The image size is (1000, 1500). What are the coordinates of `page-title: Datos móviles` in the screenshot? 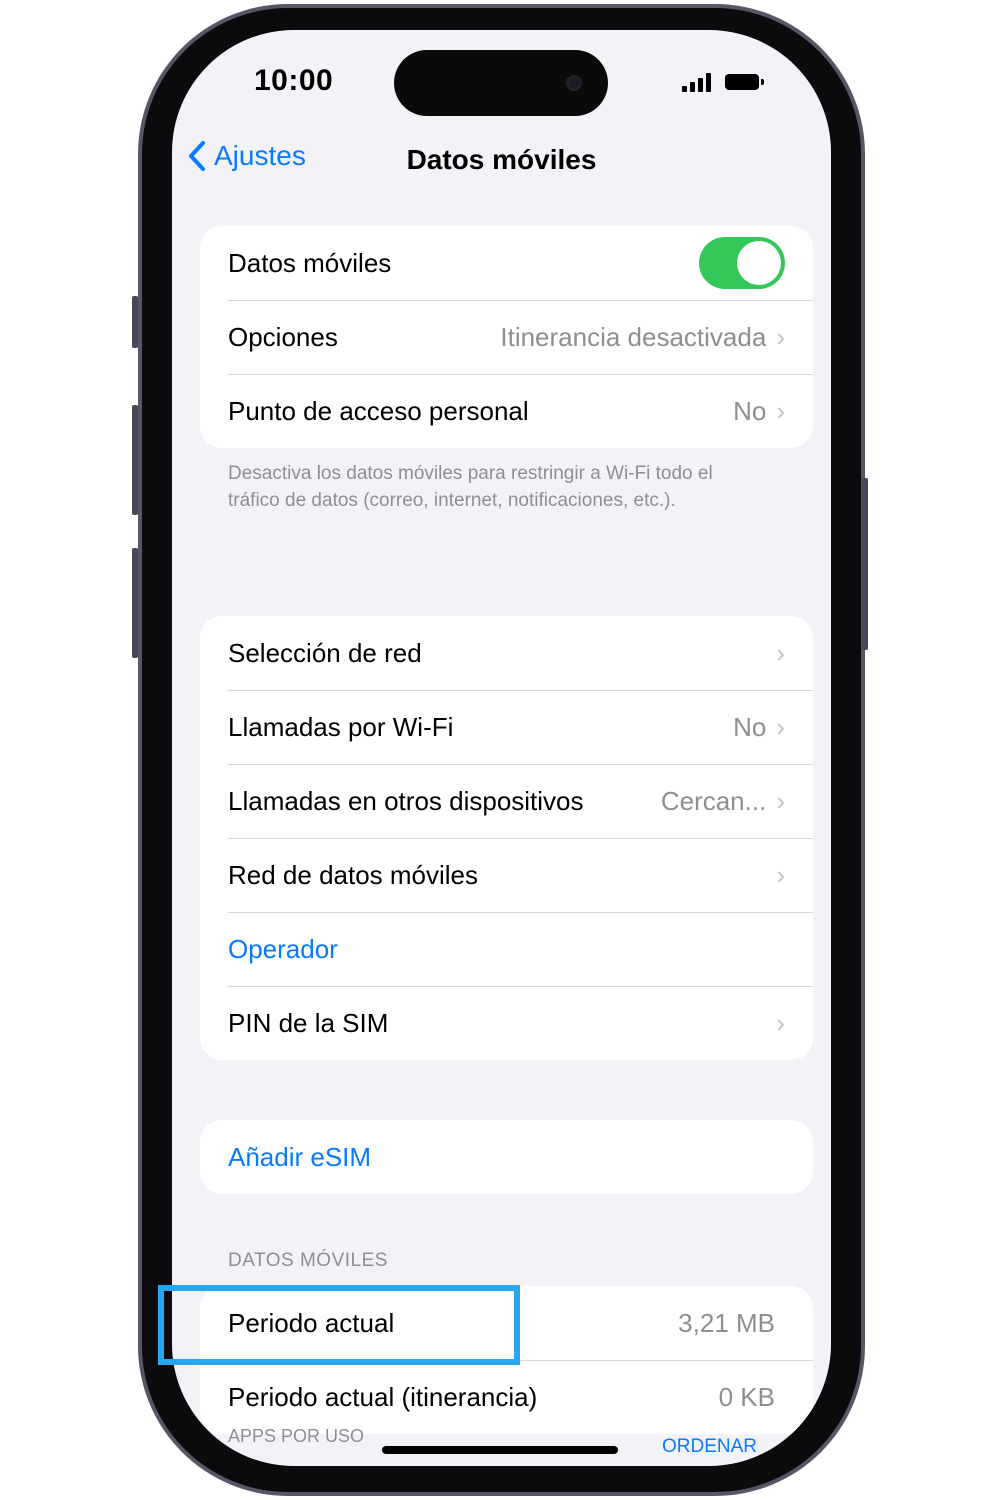 It's located at (501, 159).